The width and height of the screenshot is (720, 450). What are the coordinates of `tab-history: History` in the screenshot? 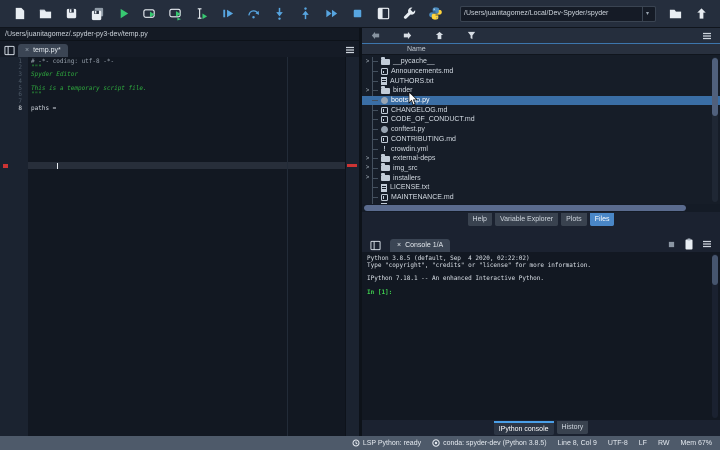 It's located at (572, 427).